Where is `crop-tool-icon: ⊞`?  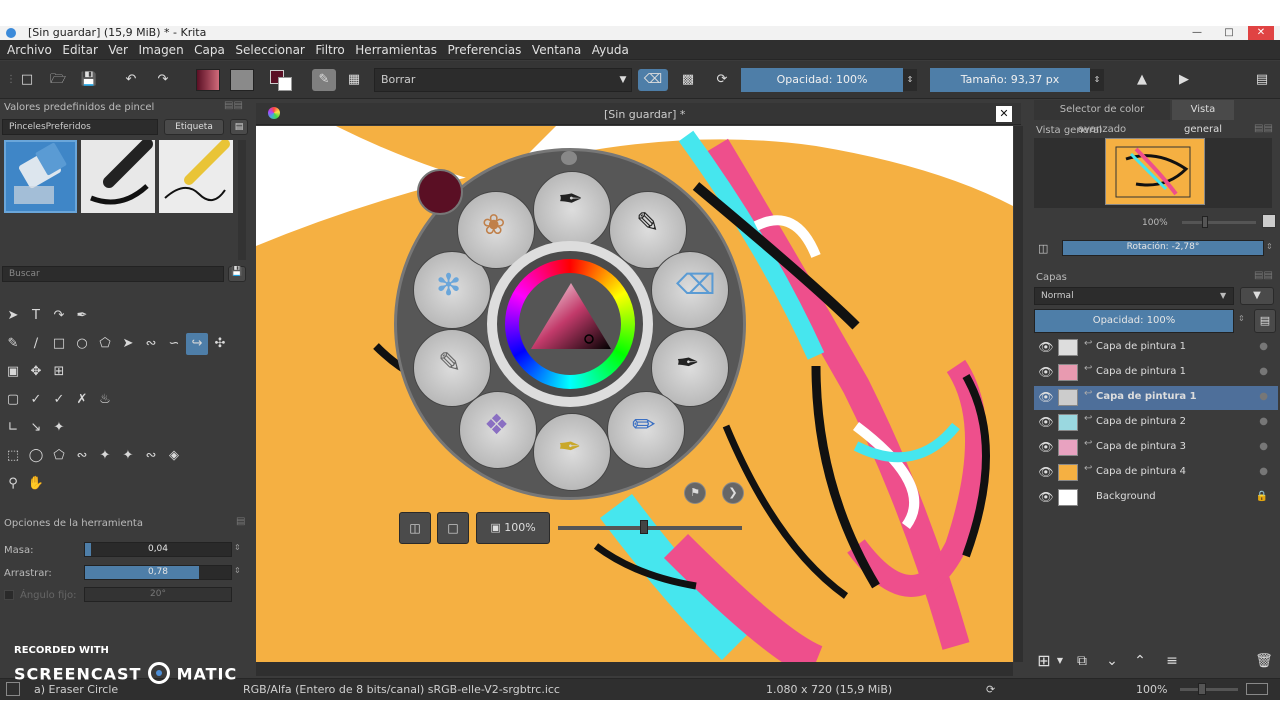
crop-tool-icon: ⊞ is located at coordinates (59, 372).